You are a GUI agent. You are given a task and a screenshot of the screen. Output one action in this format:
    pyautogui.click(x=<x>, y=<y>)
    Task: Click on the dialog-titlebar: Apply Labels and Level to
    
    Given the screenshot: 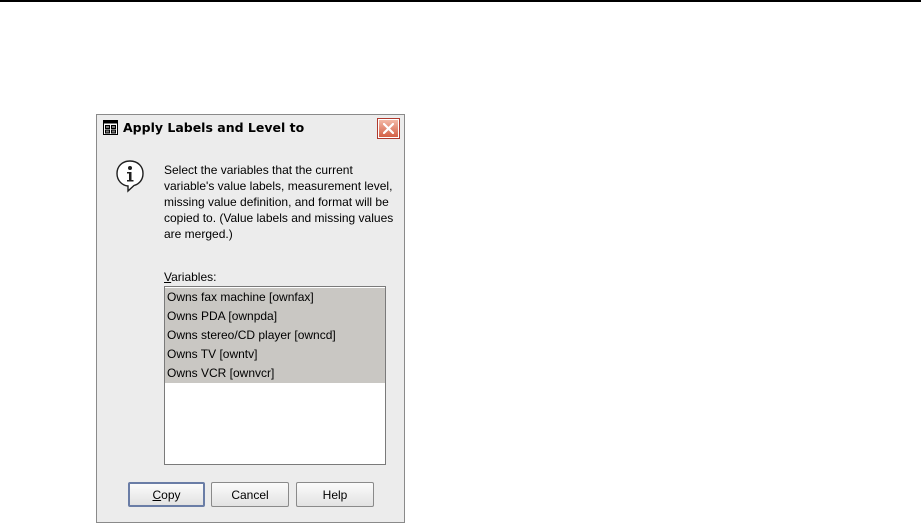 What is the action you would take?
    pyautogui.click(x=250, y=128)
    